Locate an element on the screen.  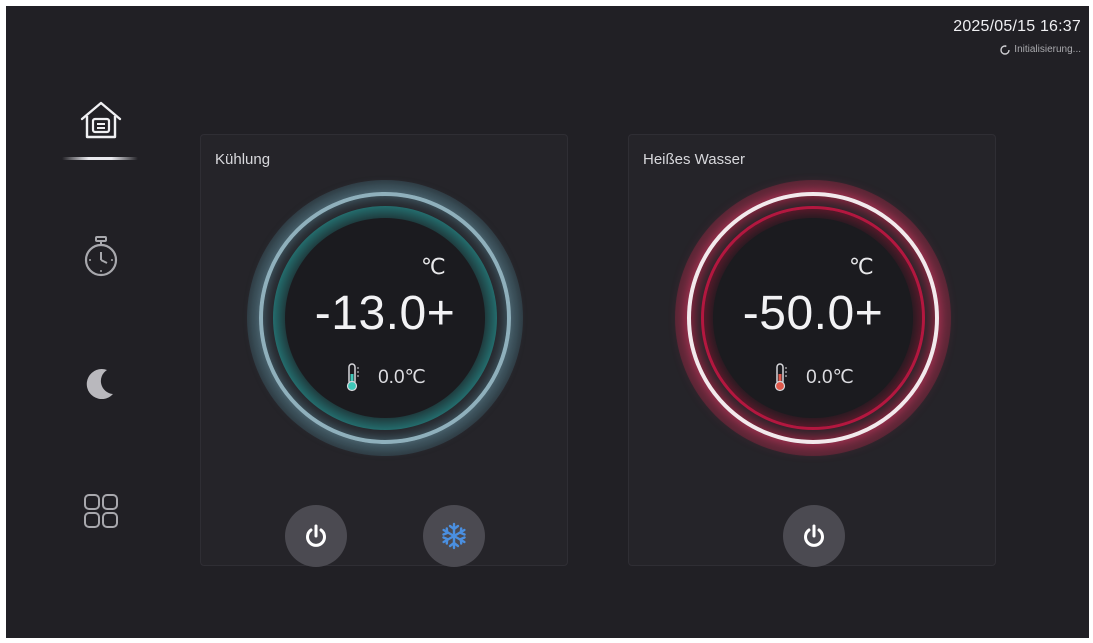
sidebar-item-apps is located at coordinates (101, 511).